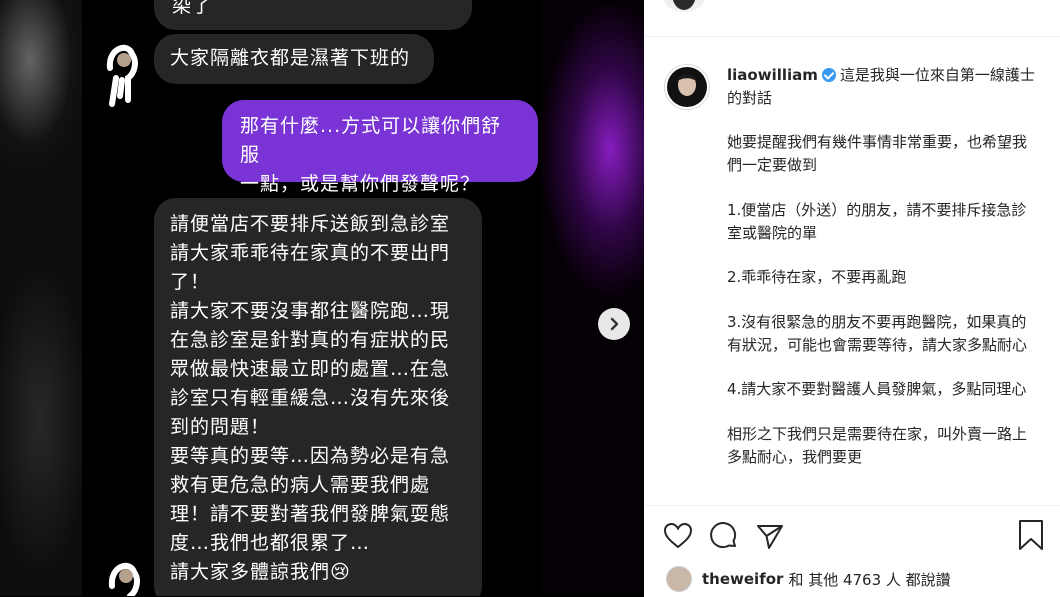 This screenshot has height=597, width=1060. Describe the element at coordinates (41, 298) in the screenshot. I see `blurred-background-left` at that location.